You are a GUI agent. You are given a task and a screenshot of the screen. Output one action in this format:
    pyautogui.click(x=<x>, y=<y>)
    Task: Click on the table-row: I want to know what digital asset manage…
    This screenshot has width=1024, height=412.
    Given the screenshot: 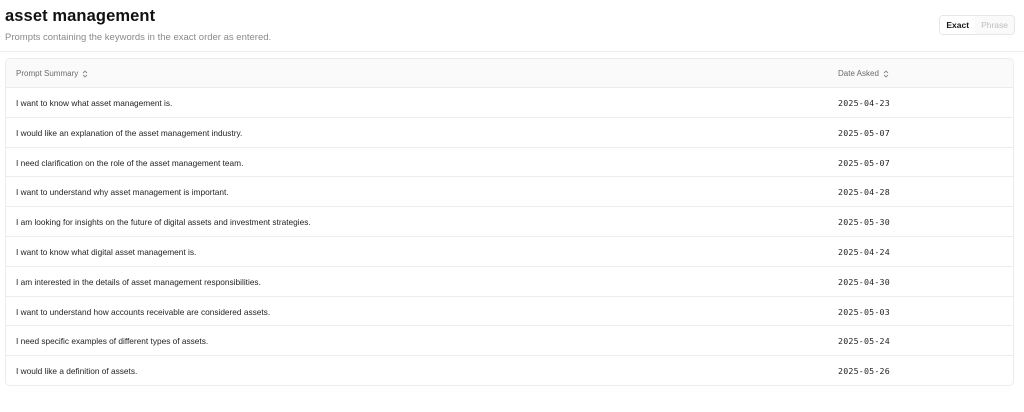 What is the action you would take?
    pyautogui.click(x=509, y=252)
    